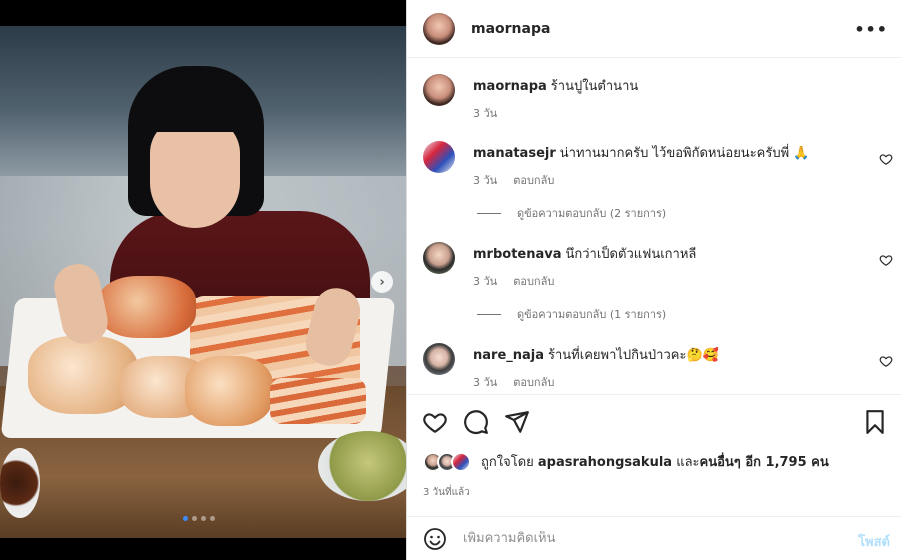 The width and height of the screenshot is (901, 560). Describe the element at coordinates (476, 422) in the screenshot. I see `comment-bubble-icon` at that location.